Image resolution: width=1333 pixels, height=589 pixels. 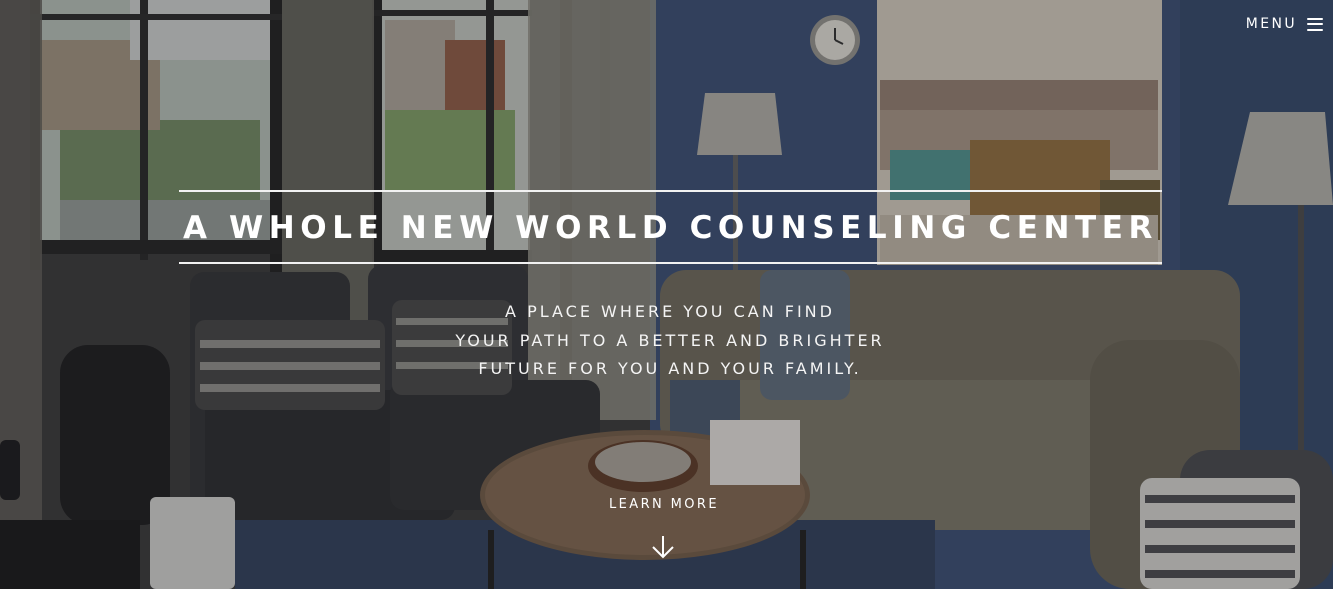 I want to click on hero-title: A WHOLE NEW WORLD COUNSELING CENTER, so click(x=670, y=228).